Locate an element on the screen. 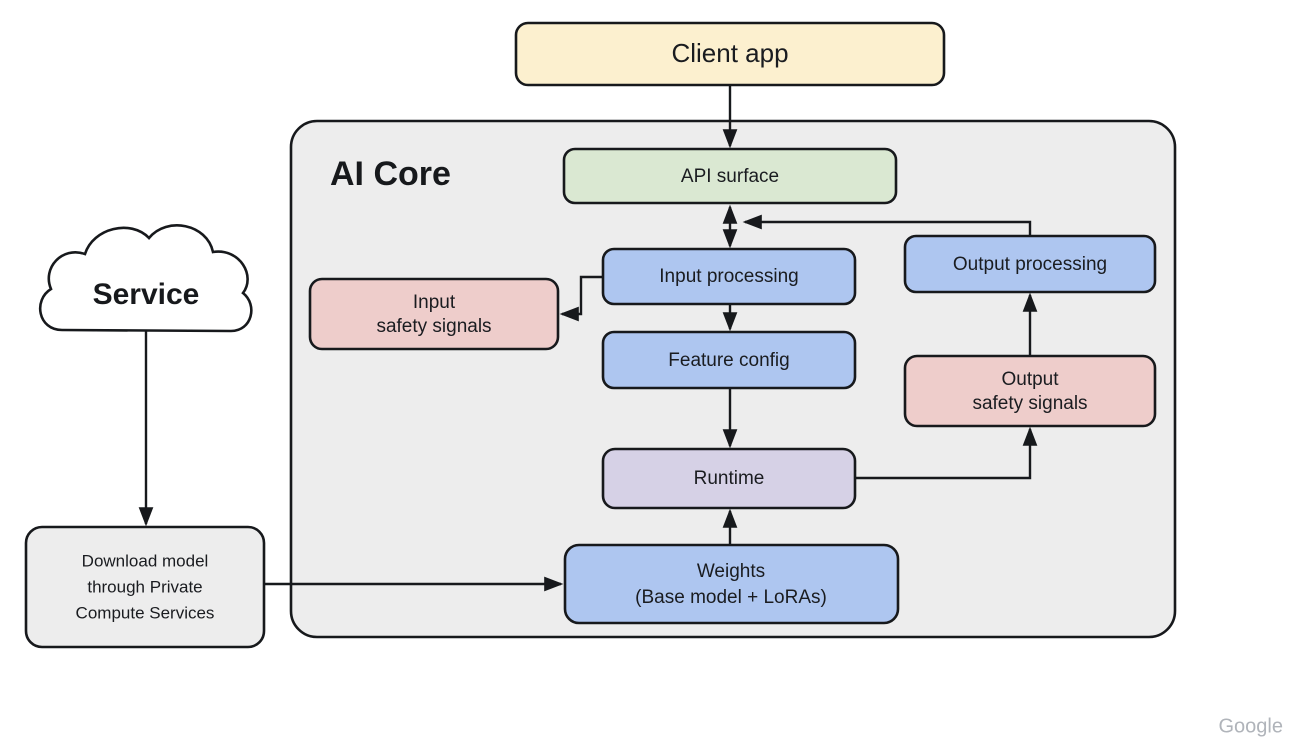 This screenshot has height=756, width=1304. input-safety-signals-label-line1: Input is located at coordinates (434, 302).